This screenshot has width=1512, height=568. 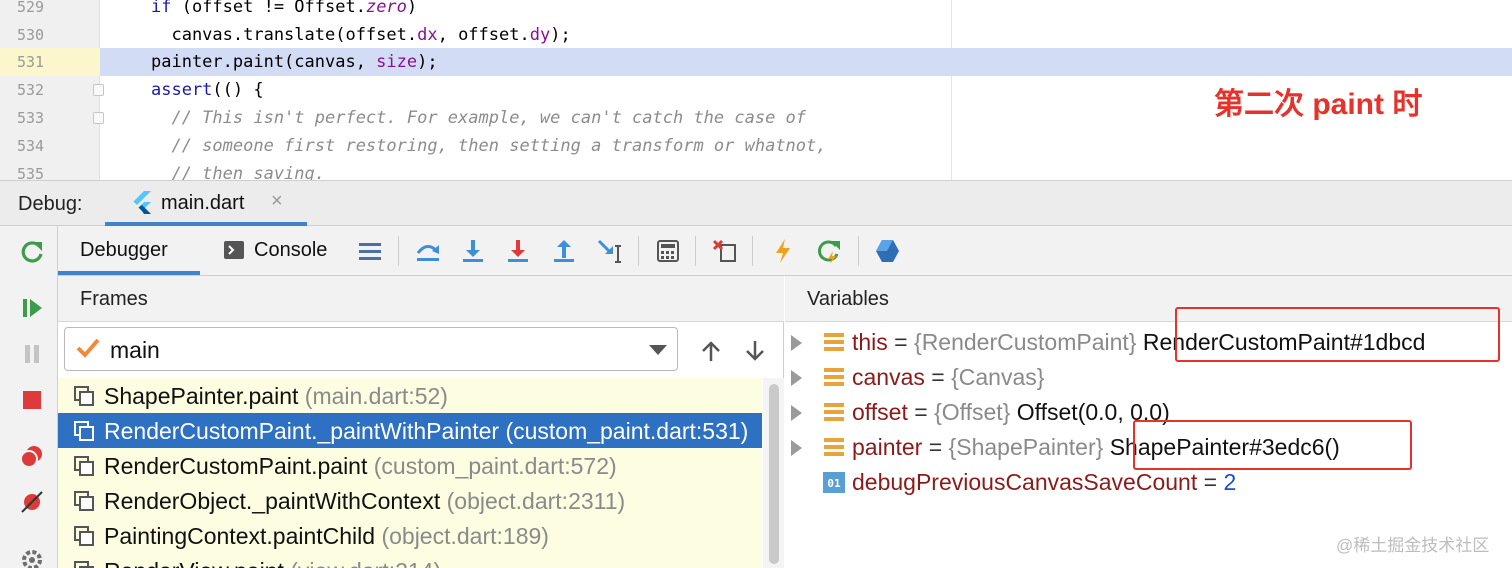 What do you see at coordinates (756, 170) in the screenshot?
I see `code-line: 535 // then saving.` at bounding box center [756, 170].